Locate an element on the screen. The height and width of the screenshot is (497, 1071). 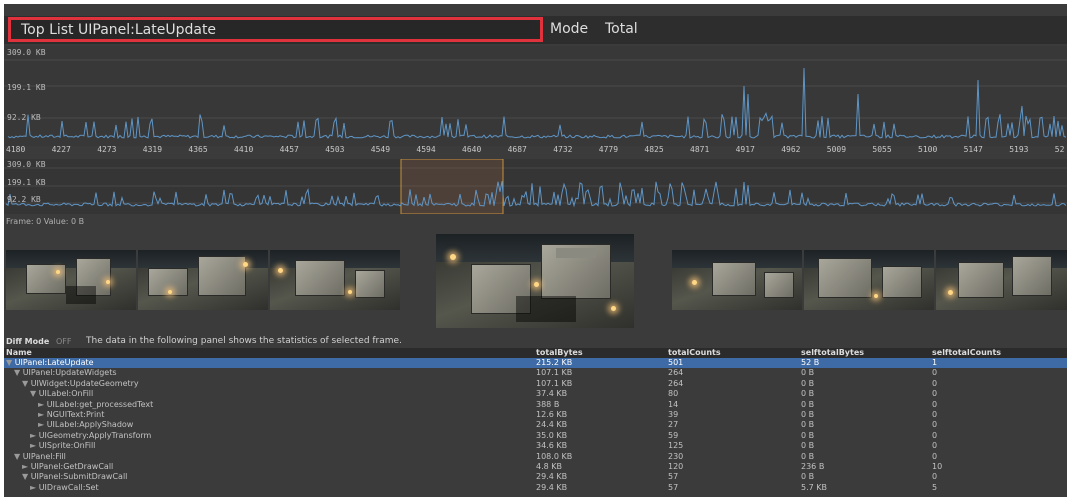
top-list-selector: Top List UIPanel:LateUpdate is located at coordinates (275, 29).